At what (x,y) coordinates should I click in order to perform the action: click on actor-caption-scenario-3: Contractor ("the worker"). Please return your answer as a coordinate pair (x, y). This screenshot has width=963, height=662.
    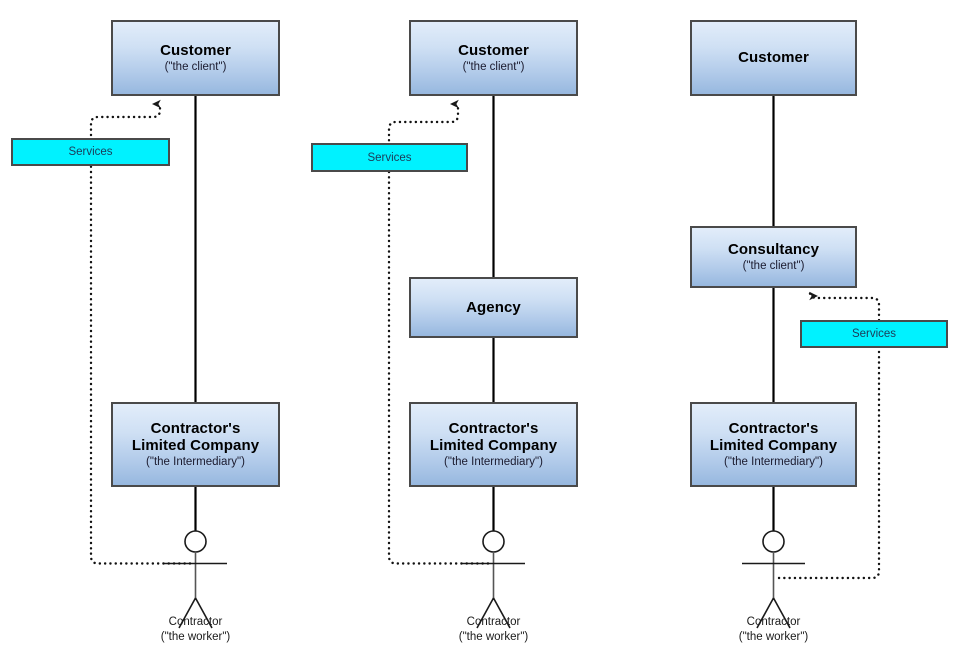
    Looking at the image, I should click on (773, 630).